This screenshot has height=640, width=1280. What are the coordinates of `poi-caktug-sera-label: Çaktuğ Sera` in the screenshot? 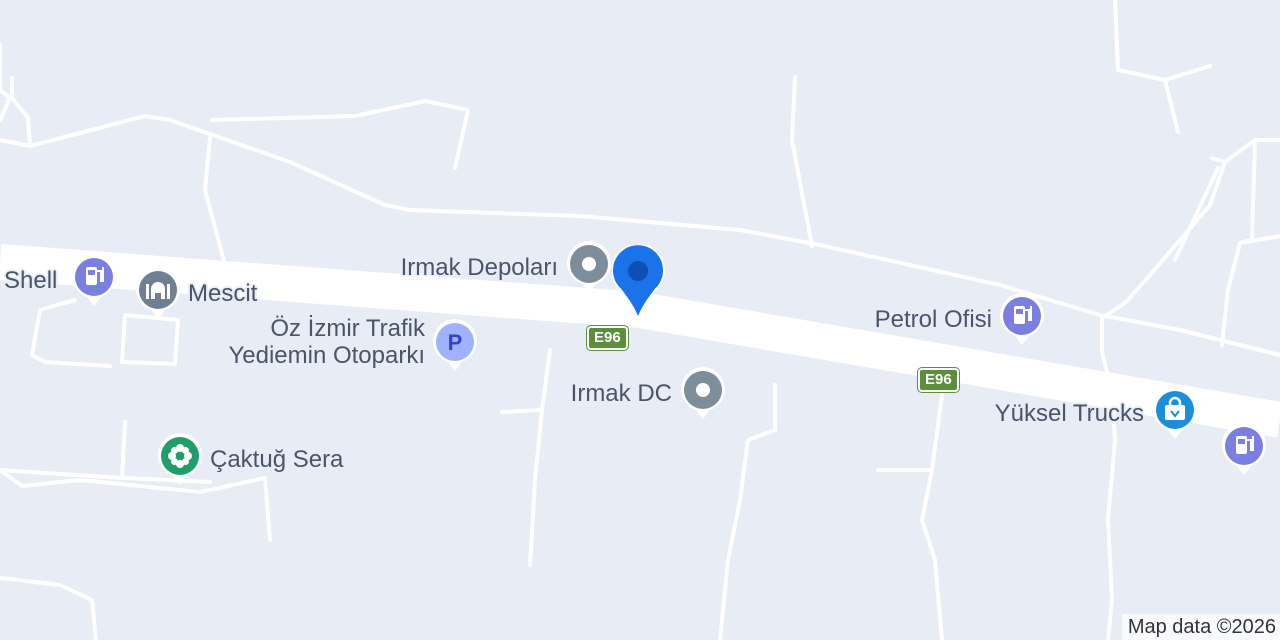 It's located at (276, 460).